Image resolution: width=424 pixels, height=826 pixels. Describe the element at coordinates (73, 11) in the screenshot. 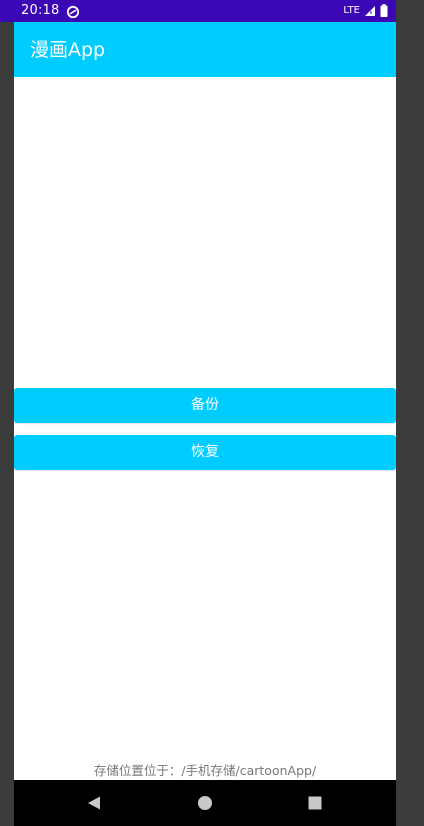

I see `sync-icon` at that location.